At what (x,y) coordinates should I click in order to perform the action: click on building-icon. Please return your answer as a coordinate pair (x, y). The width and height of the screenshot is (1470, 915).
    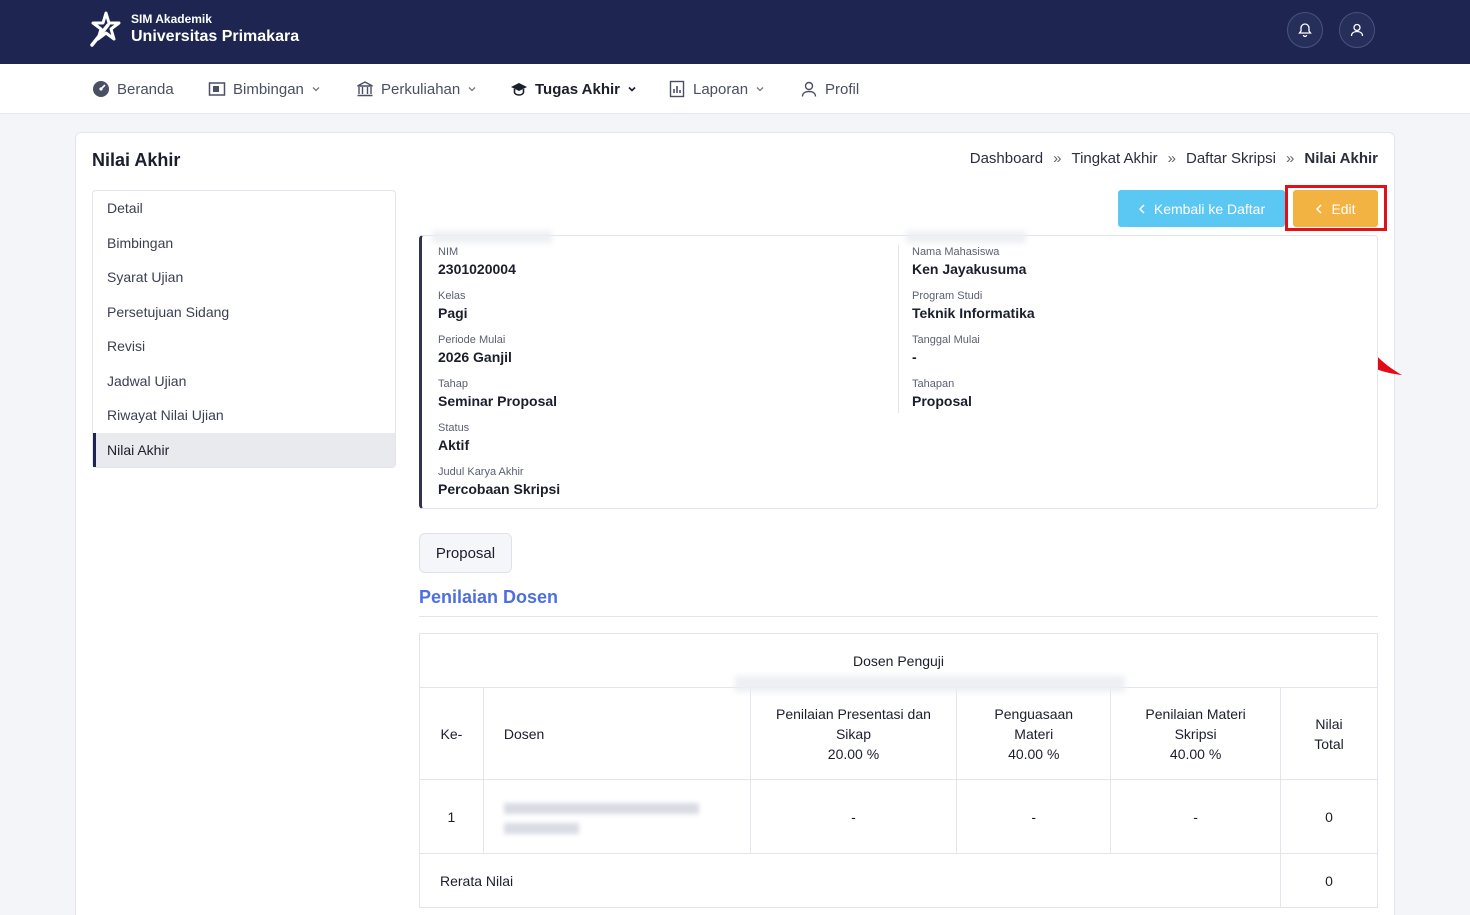
    Looking at the image, I should click on (365, 89).